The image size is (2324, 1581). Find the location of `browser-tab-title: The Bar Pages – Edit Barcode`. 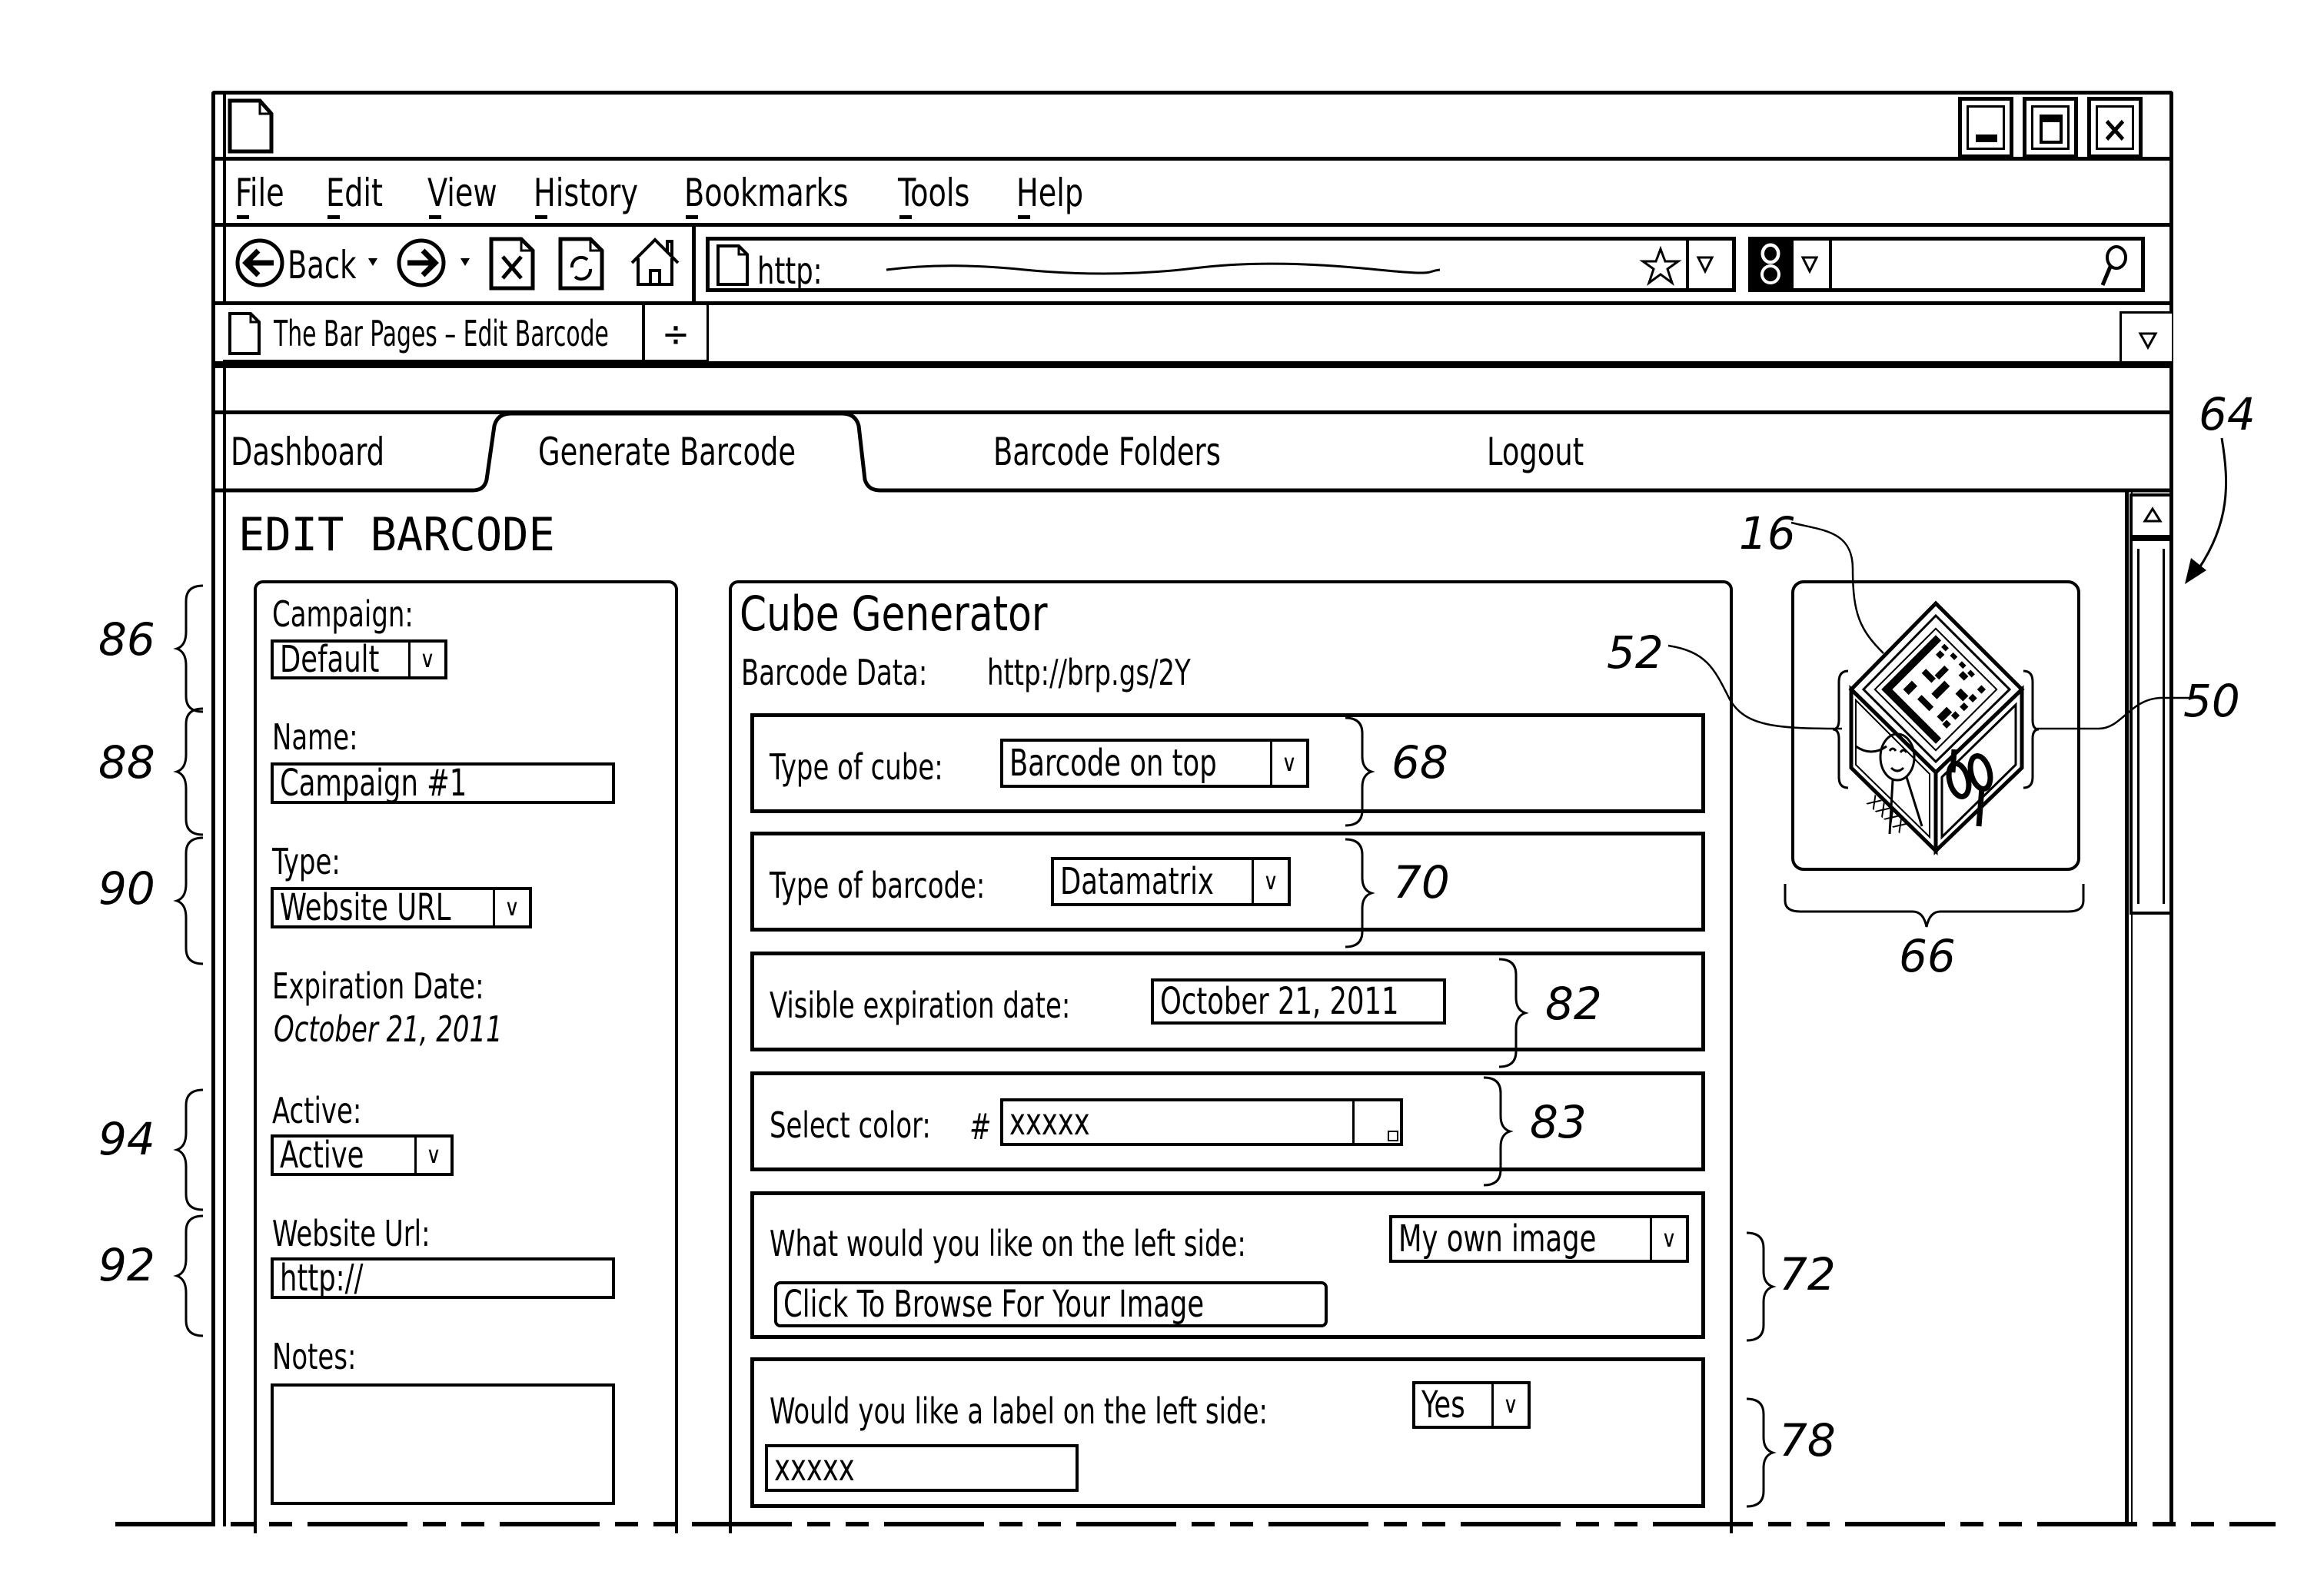

browser-tab-title: The Bar Pages – Edit Barcode is located at coordinates (441, 333).